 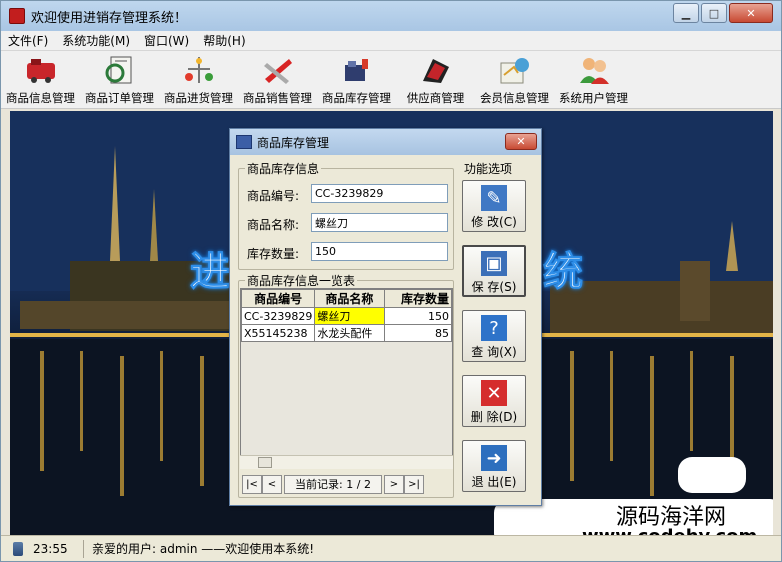 What do you see at coordinates (417, 298) in the screenshot?
I see `col-qty-header: 库存数量` at bounding box center [417, 298].